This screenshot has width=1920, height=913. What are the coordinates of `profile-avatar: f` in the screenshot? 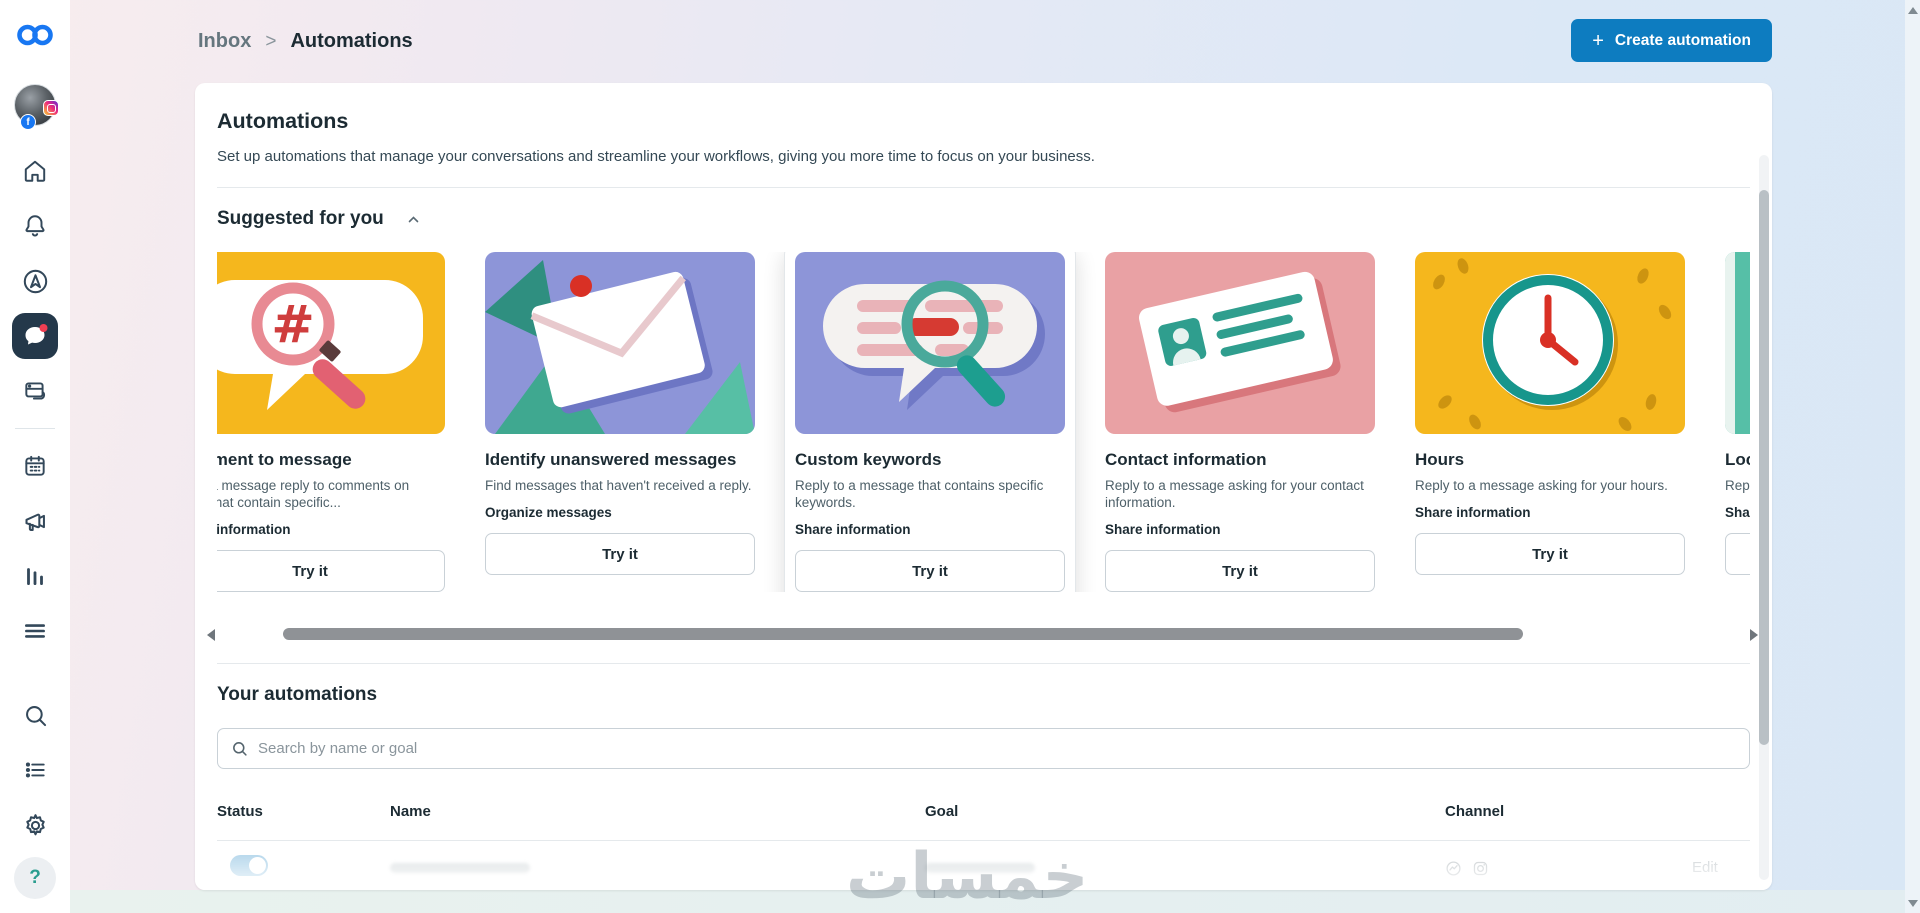 It's located at (36, 107).